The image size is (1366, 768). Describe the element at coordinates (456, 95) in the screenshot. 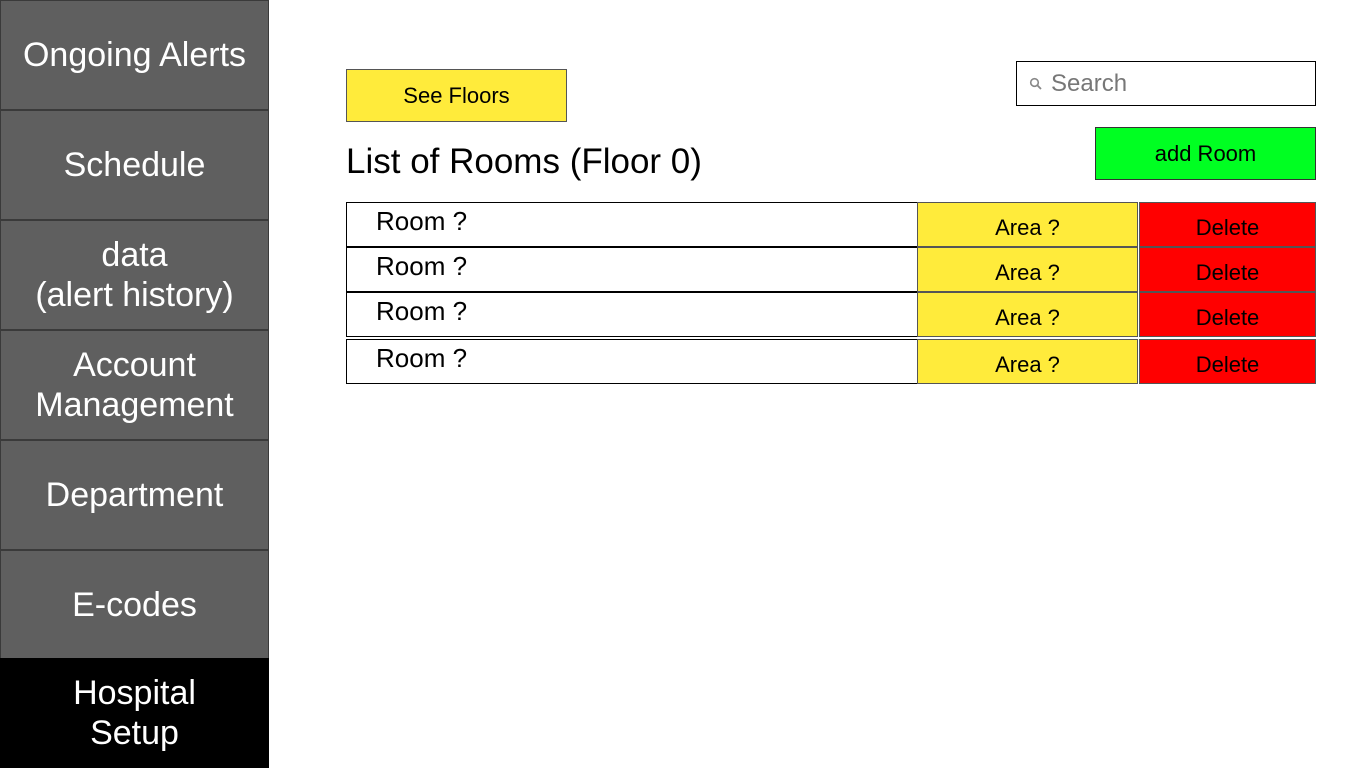

I see `see-floors-button: See Floors` at that location.